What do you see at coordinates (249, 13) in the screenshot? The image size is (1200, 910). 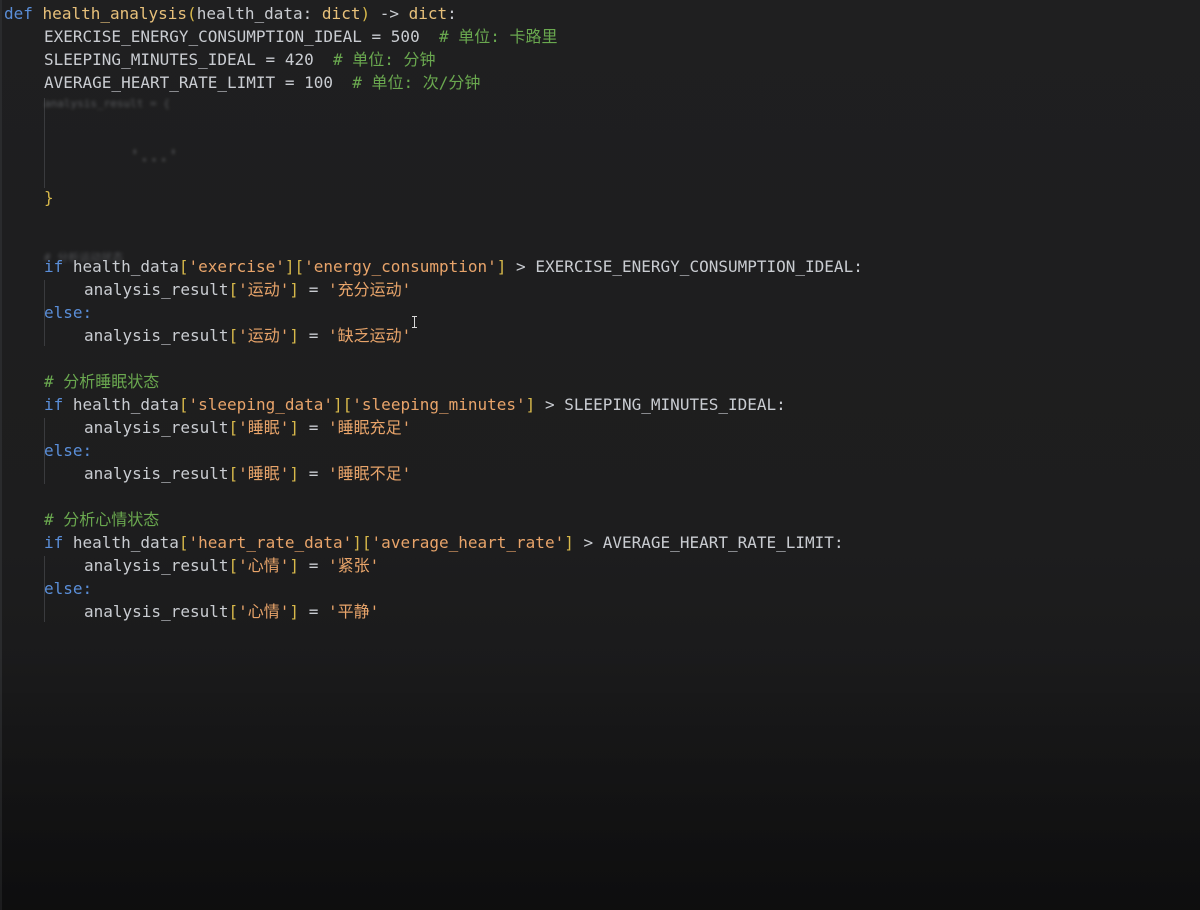 I see `param-name: health_data` at bounding box center [249, 13].